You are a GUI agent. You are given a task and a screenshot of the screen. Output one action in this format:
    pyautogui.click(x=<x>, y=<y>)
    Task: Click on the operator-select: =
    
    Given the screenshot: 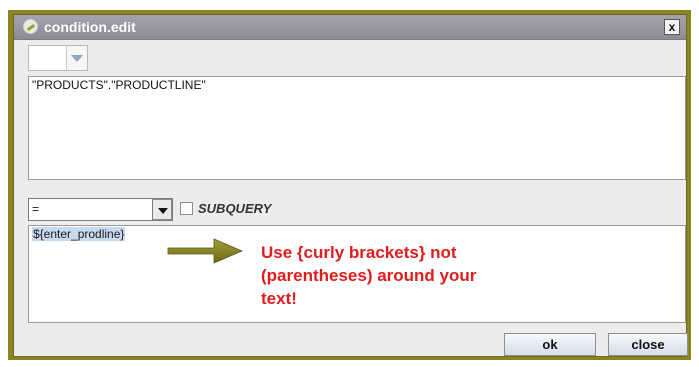 What is the action you would take?
    pyautogui.click(x=100, y=209)
    